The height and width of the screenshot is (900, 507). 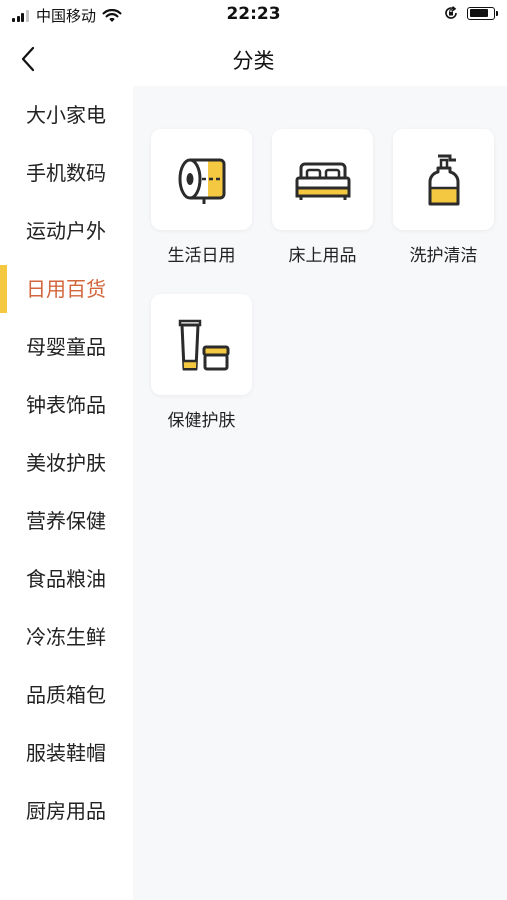 I want to click on sidebar-item: 服装鞋帽, so click(x=66, y=753).